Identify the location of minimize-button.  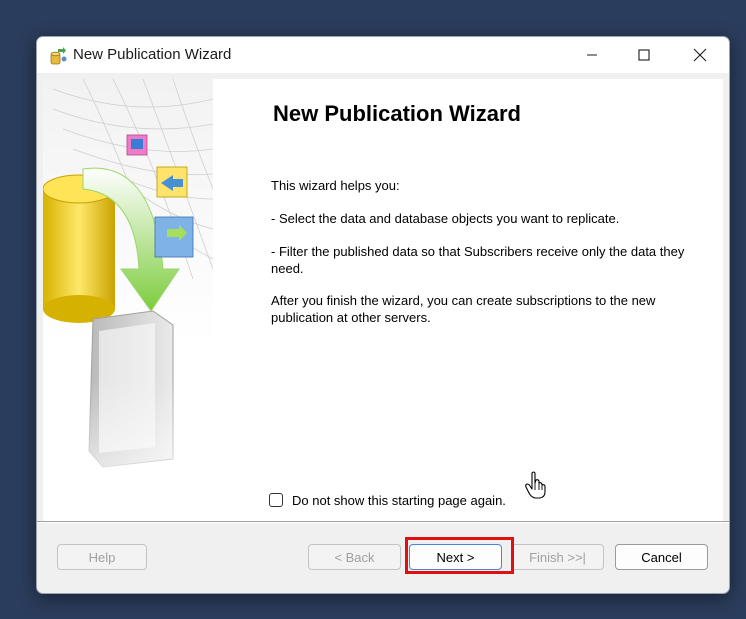
(592, 55).